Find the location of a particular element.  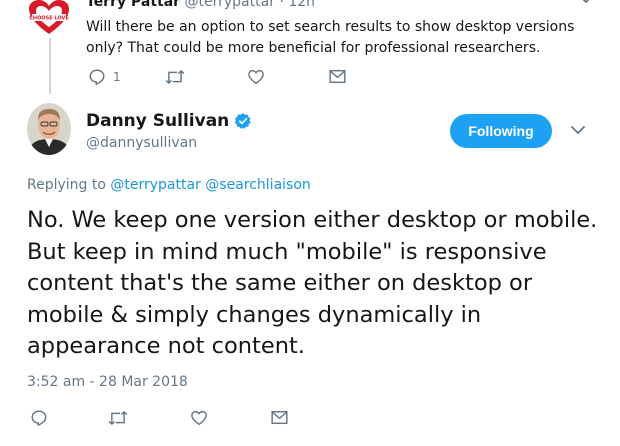

retweet-button is located at coordinates (118, 418).